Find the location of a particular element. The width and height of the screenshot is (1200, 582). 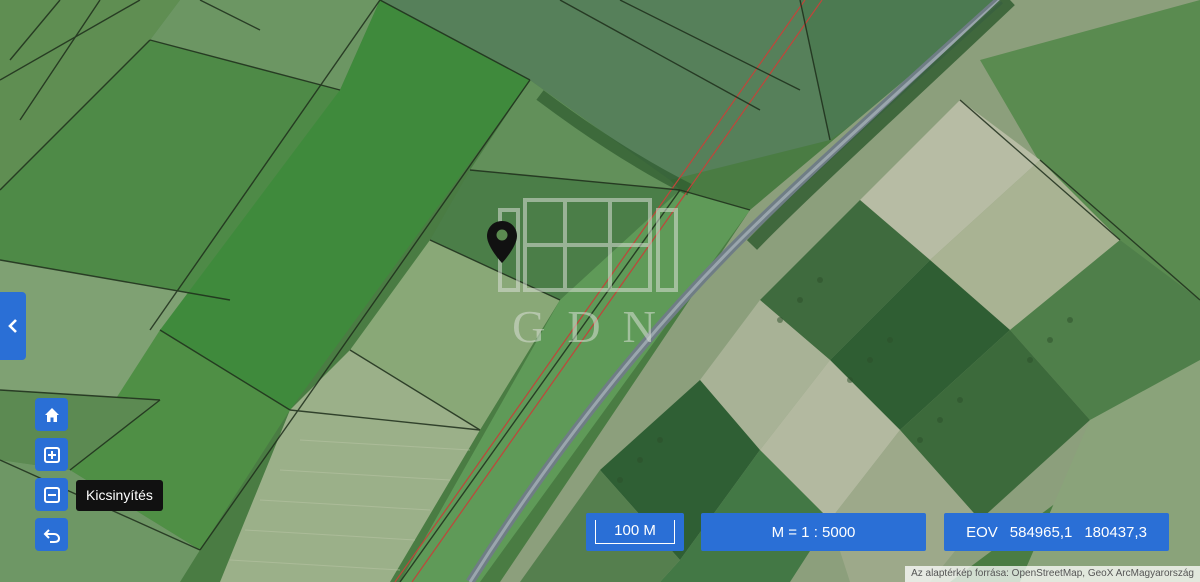

scale-bar: 100 M is located at coordinates (635, 532).